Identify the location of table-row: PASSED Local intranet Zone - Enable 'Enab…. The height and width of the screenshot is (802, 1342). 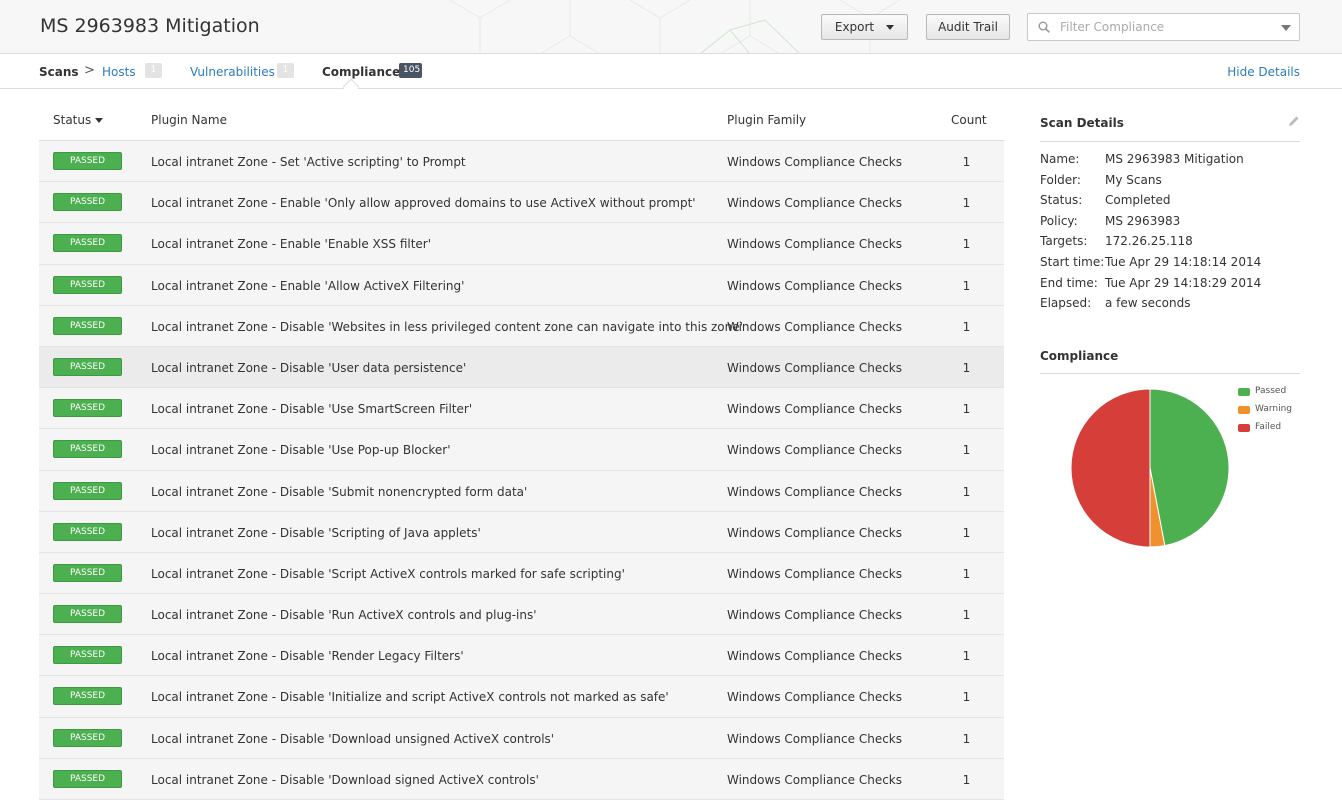
(521, 244).